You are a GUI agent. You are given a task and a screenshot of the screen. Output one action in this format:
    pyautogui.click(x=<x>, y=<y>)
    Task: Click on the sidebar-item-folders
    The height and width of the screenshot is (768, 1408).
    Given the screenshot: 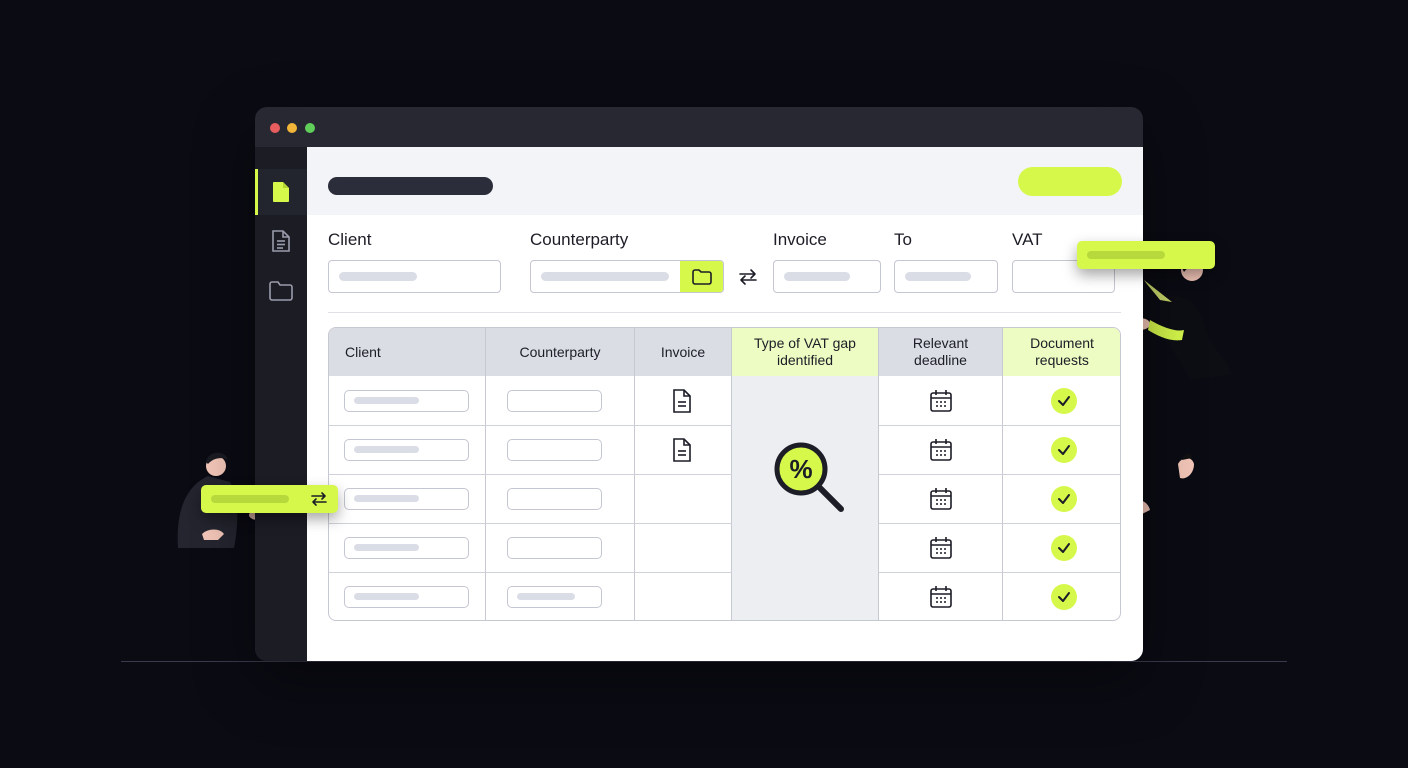 What is the action you would take?
    pyautogui.click(x=281, y=291)
    